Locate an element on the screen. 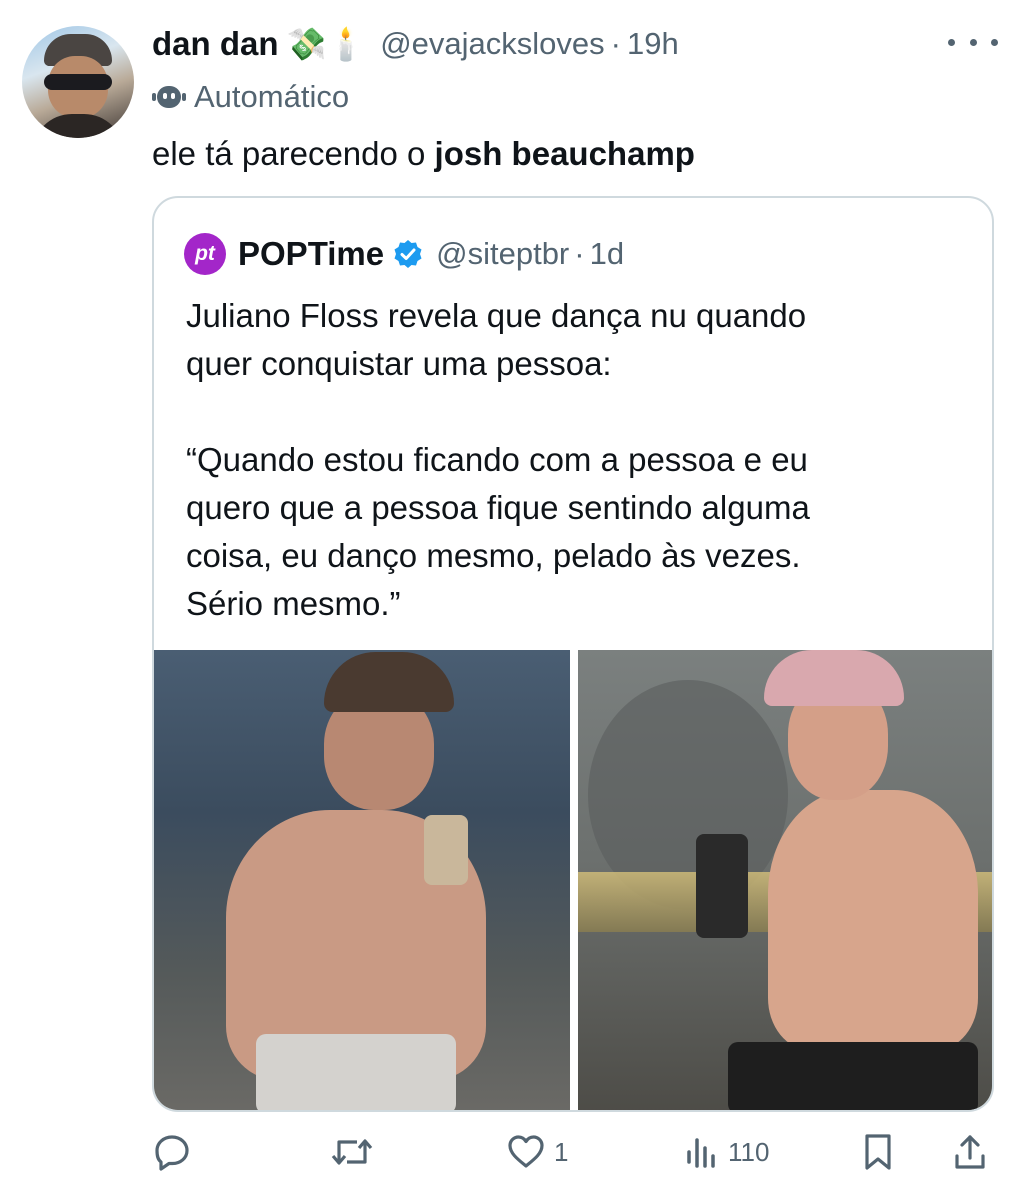 The image size is (1016, 1200). bookmark-icon is located at coordinates (878, 1152).